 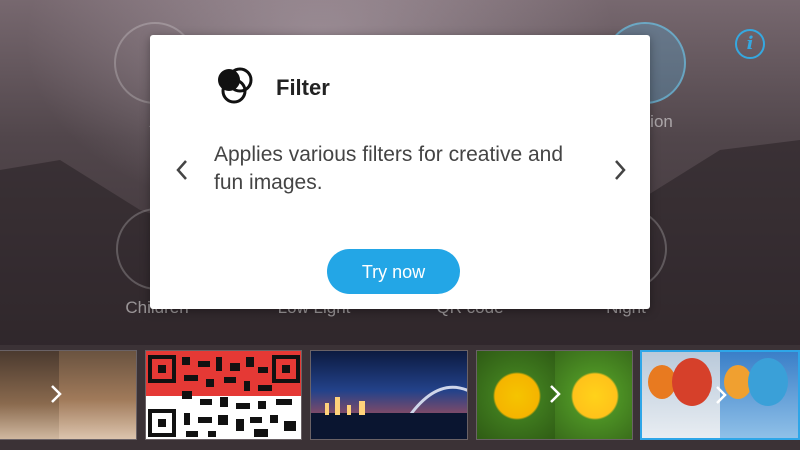 I want to click on filter-icon, so click(x=235, y=85).